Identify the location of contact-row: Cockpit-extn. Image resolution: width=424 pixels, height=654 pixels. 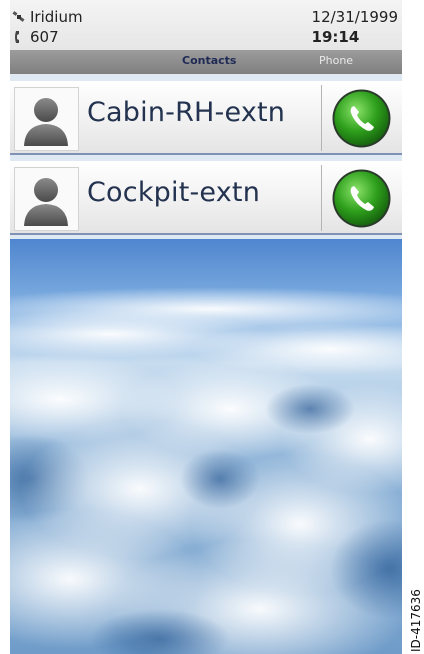
(206, 198).